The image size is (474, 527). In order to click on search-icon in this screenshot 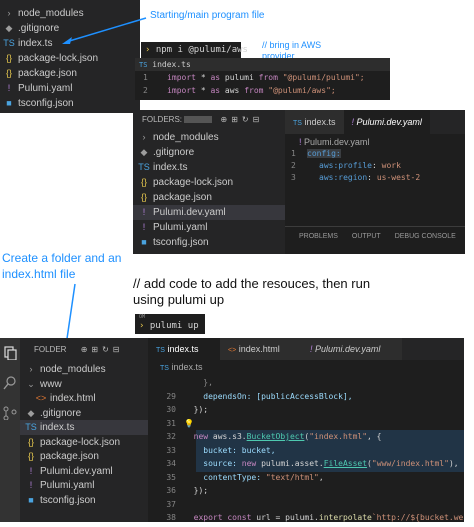, I will do `click(10, 383)`.